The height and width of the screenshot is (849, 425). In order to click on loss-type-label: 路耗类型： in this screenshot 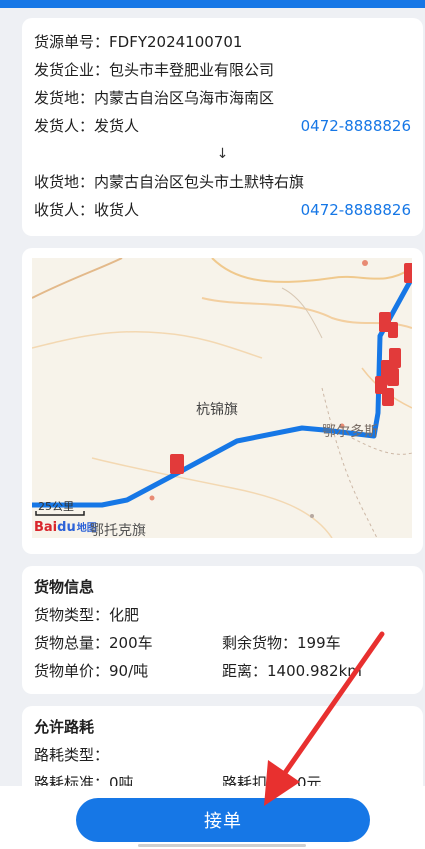, I will do `click(72, 755)`.